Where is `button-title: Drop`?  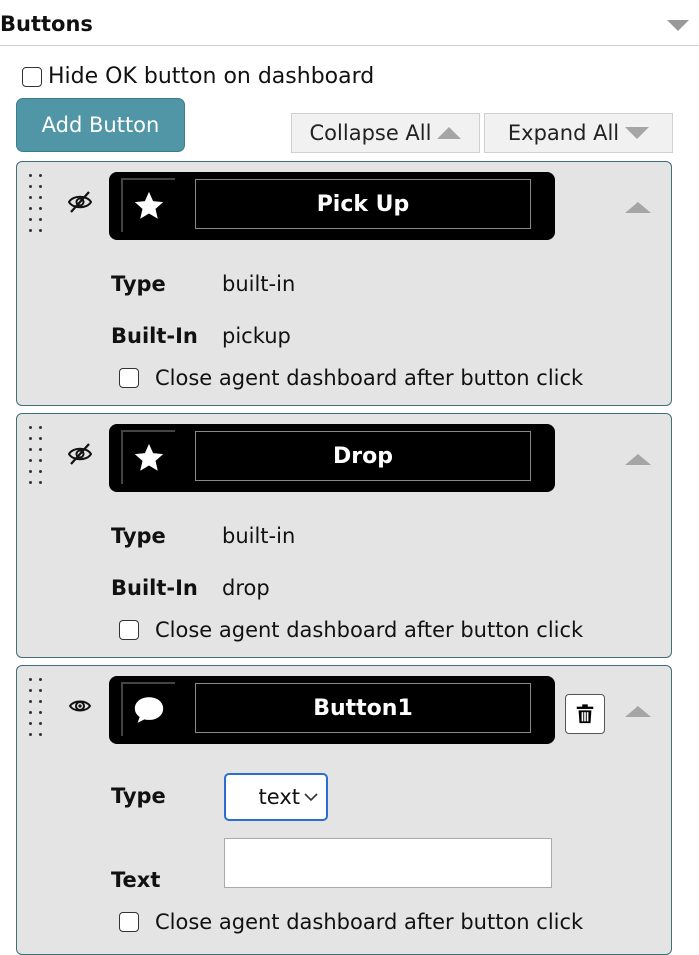
button-title: Drop is located at coordinates (363, 456).